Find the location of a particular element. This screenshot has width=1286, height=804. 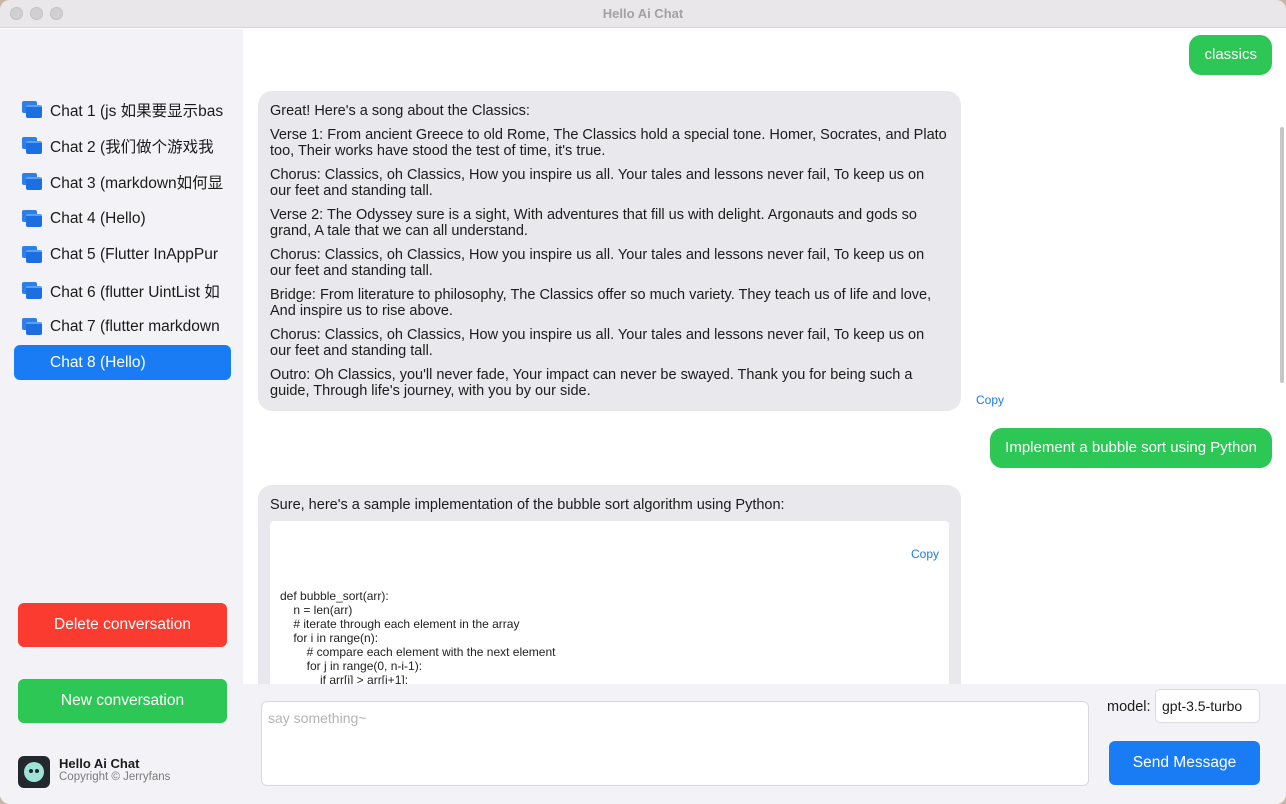

sidebar-item-chat-1: Chat 1 (js 如果要显示bas is located at coordinates (122, 109).